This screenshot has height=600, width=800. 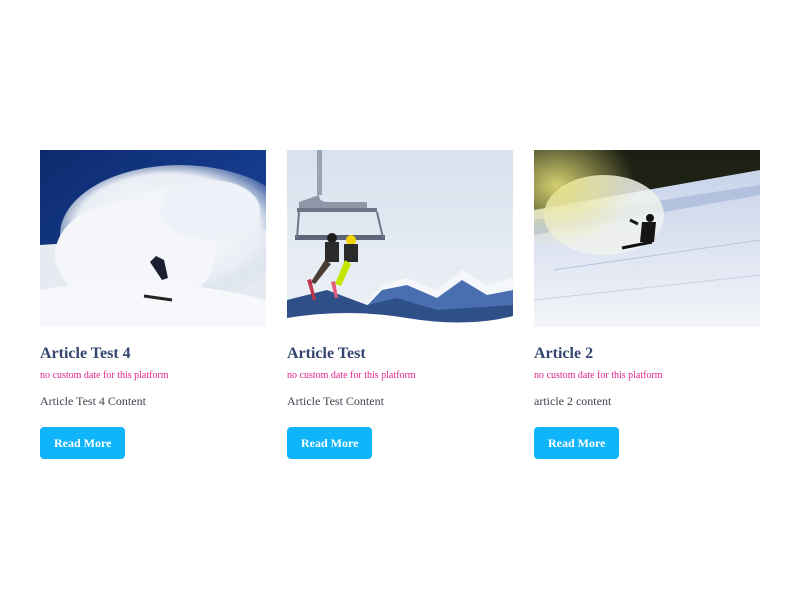 What do you see at coordinates (335, 401) in the screenshot?
I see `article-content: Article Test Content` at bounding box center [335, 401].